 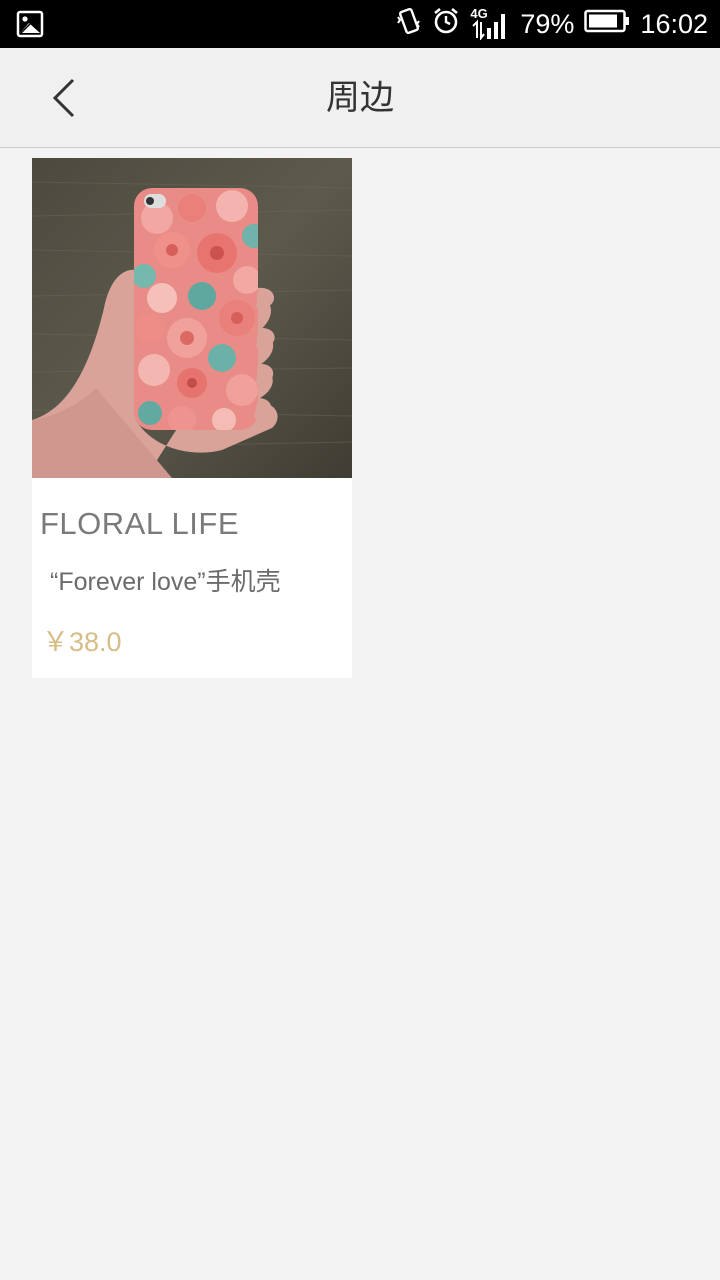 I want to click on chevron-left-icon, so click(x=63, y=98).